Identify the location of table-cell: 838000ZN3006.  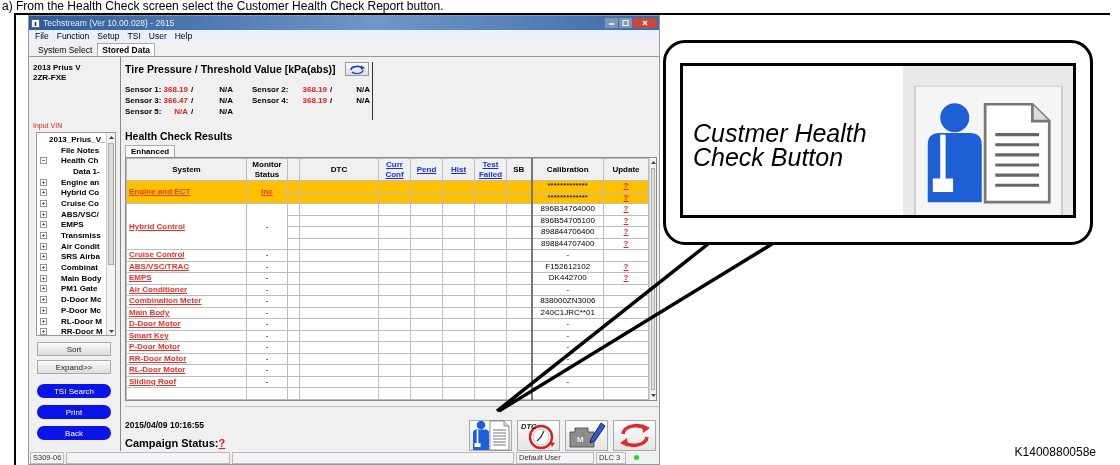
(567, 301).